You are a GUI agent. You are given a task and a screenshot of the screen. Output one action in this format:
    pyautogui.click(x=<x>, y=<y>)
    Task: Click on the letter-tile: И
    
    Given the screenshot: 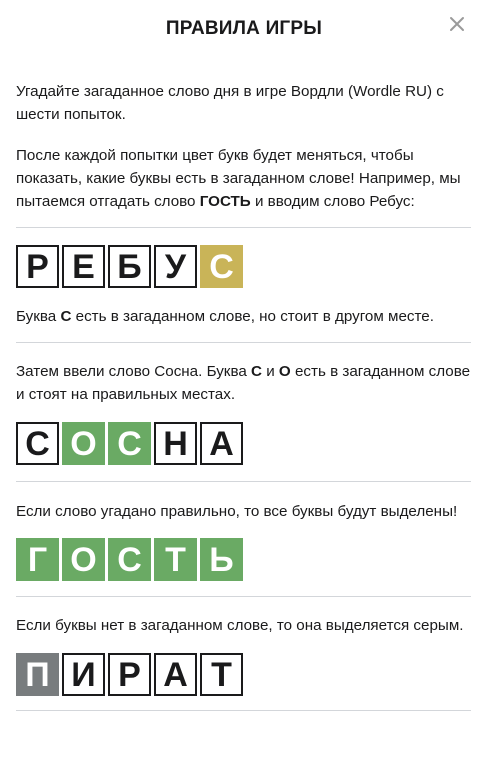 What is the action you would take?
    pyautogui.click(x=83, y=674)
    